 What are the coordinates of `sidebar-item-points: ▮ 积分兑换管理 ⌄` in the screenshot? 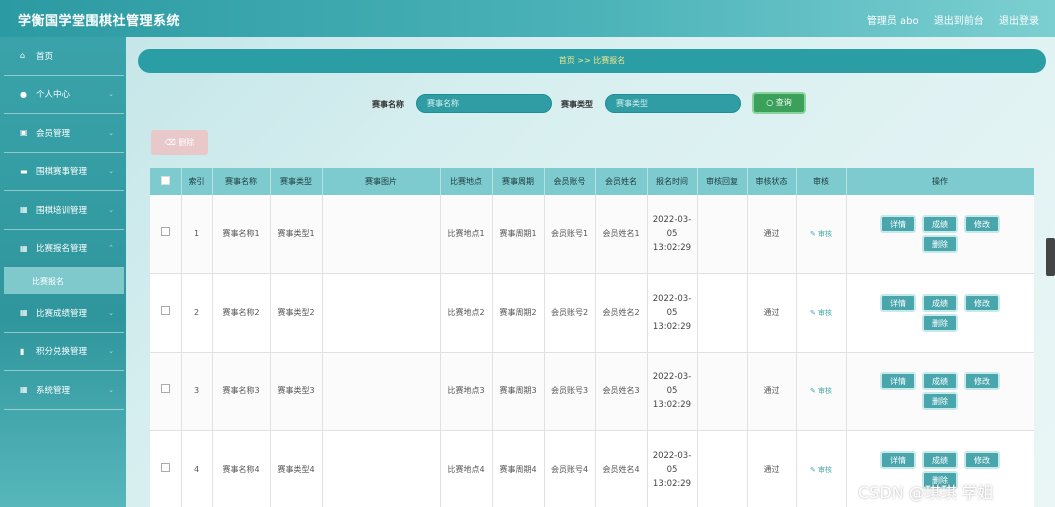 It's located at (64, 352).